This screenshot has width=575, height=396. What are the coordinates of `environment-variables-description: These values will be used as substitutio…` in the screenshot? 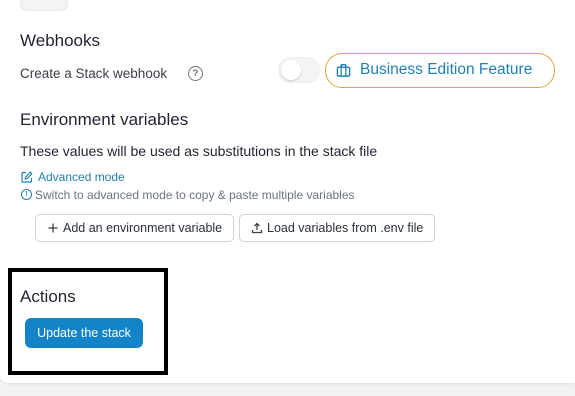 It's located at (199, 151).